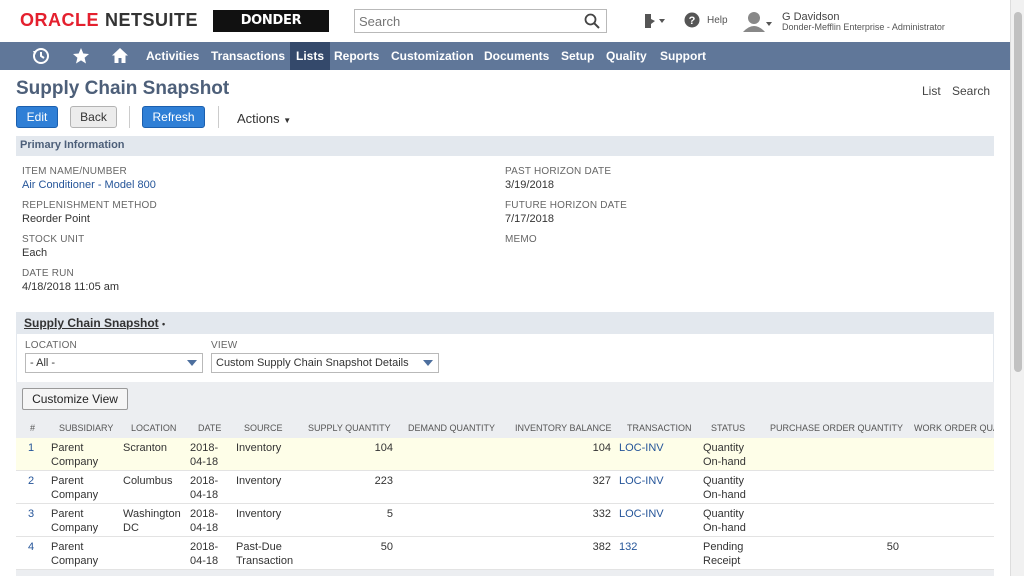 Image resolution: width=1024 pixels, height=576 pixels. What do you see at coordinates (67, 547) in the screenshot?
I see `subsidiary-cell-line1: Parent` at bounding box center [67, 547].